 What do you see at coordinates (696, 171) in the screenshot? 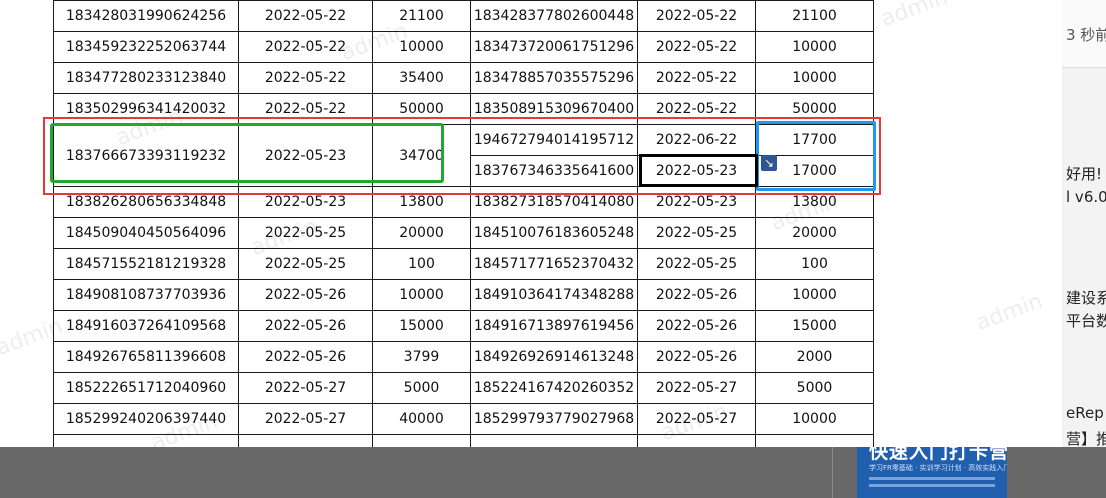
I see `active-table-cell: 2022-05-23` at bounding box center [696, 171].